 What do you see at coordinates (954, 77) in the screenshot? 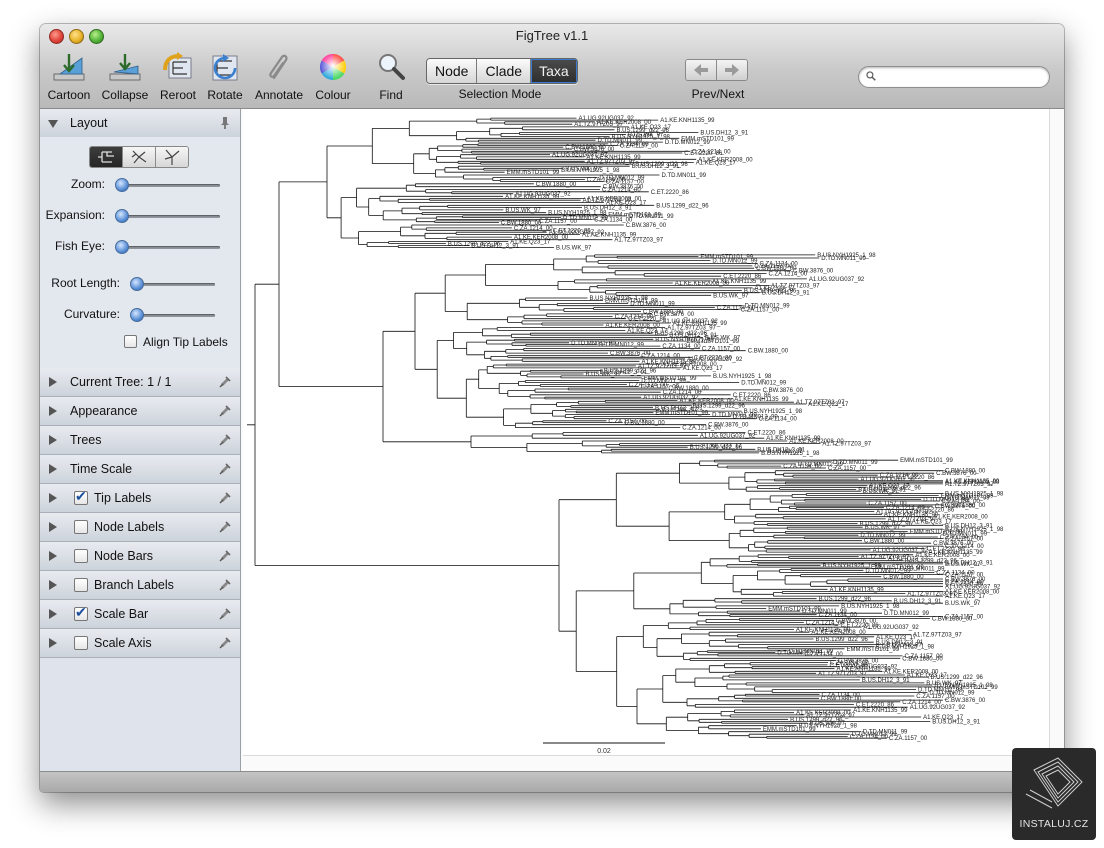
I see `search-field` at bounding box center [954, 77].